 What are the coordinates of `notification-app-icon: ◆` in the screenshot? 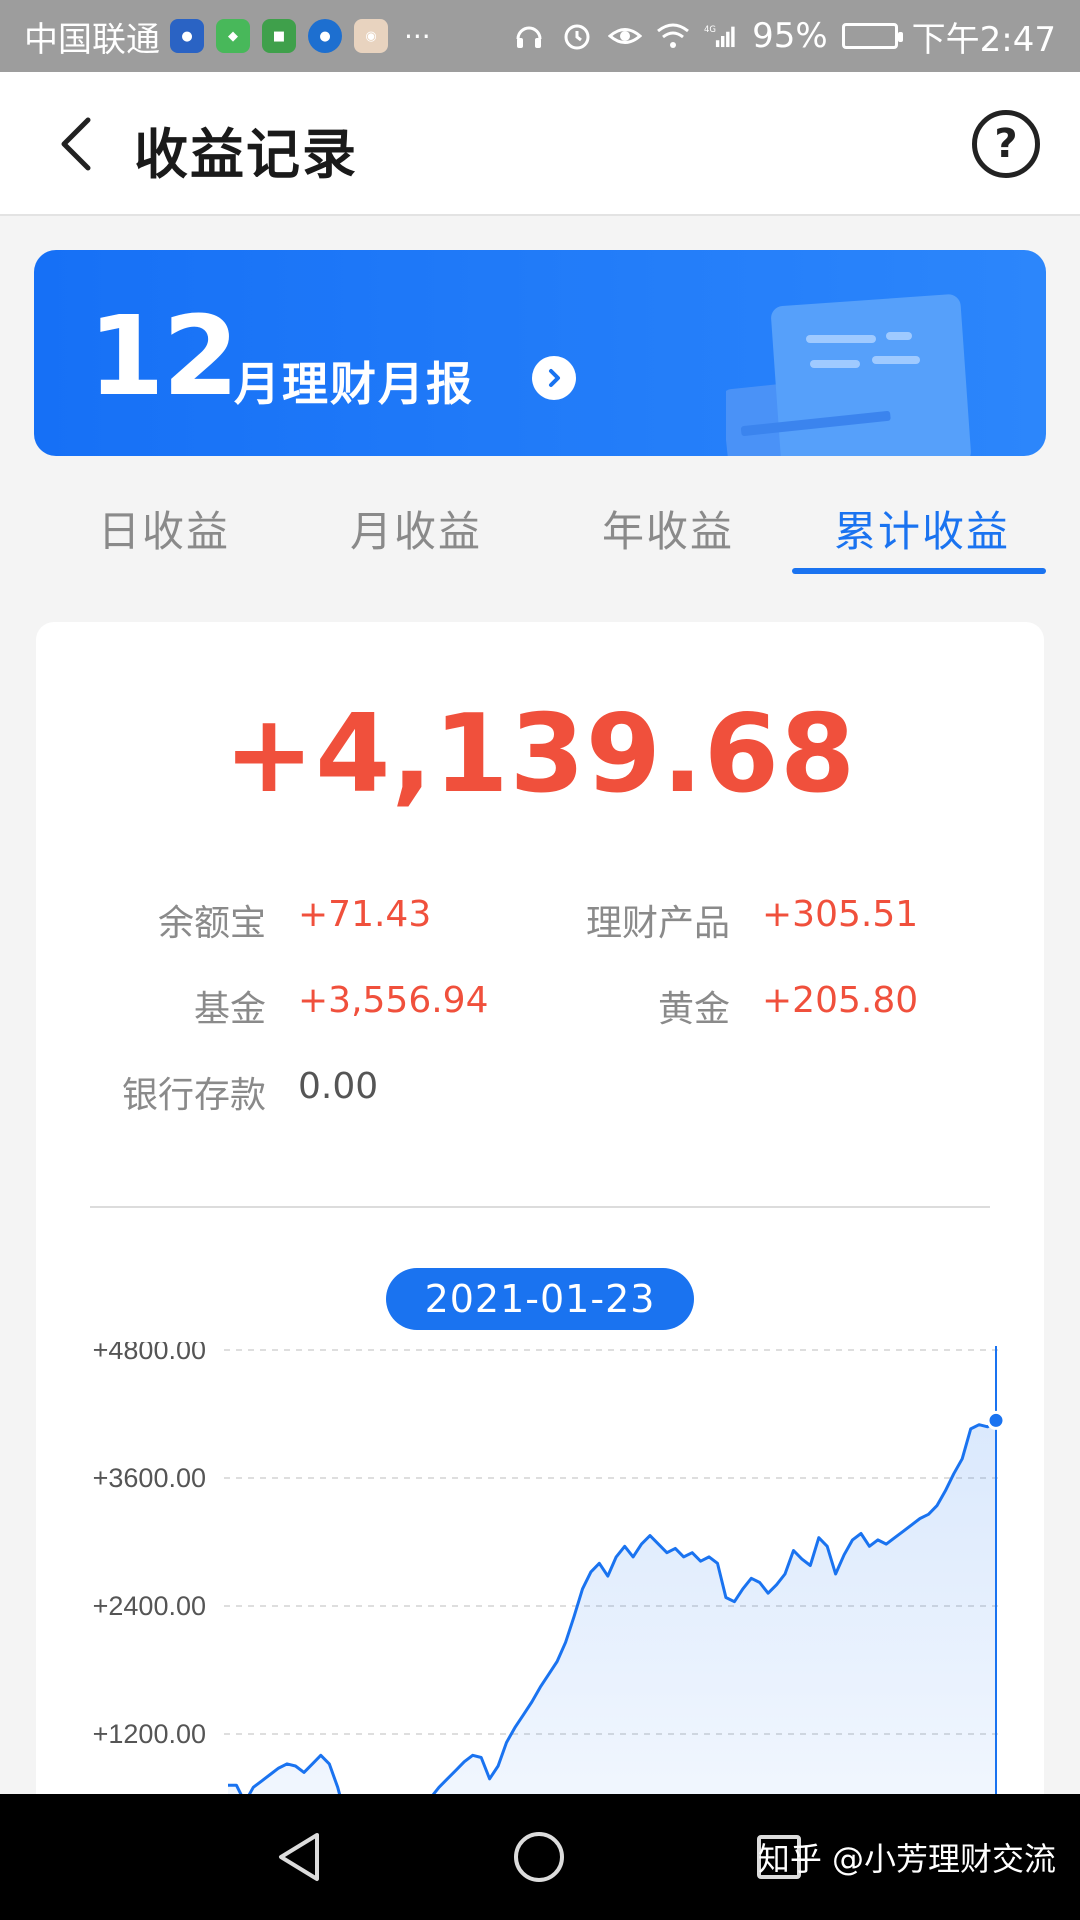 It's located at (233, 36).